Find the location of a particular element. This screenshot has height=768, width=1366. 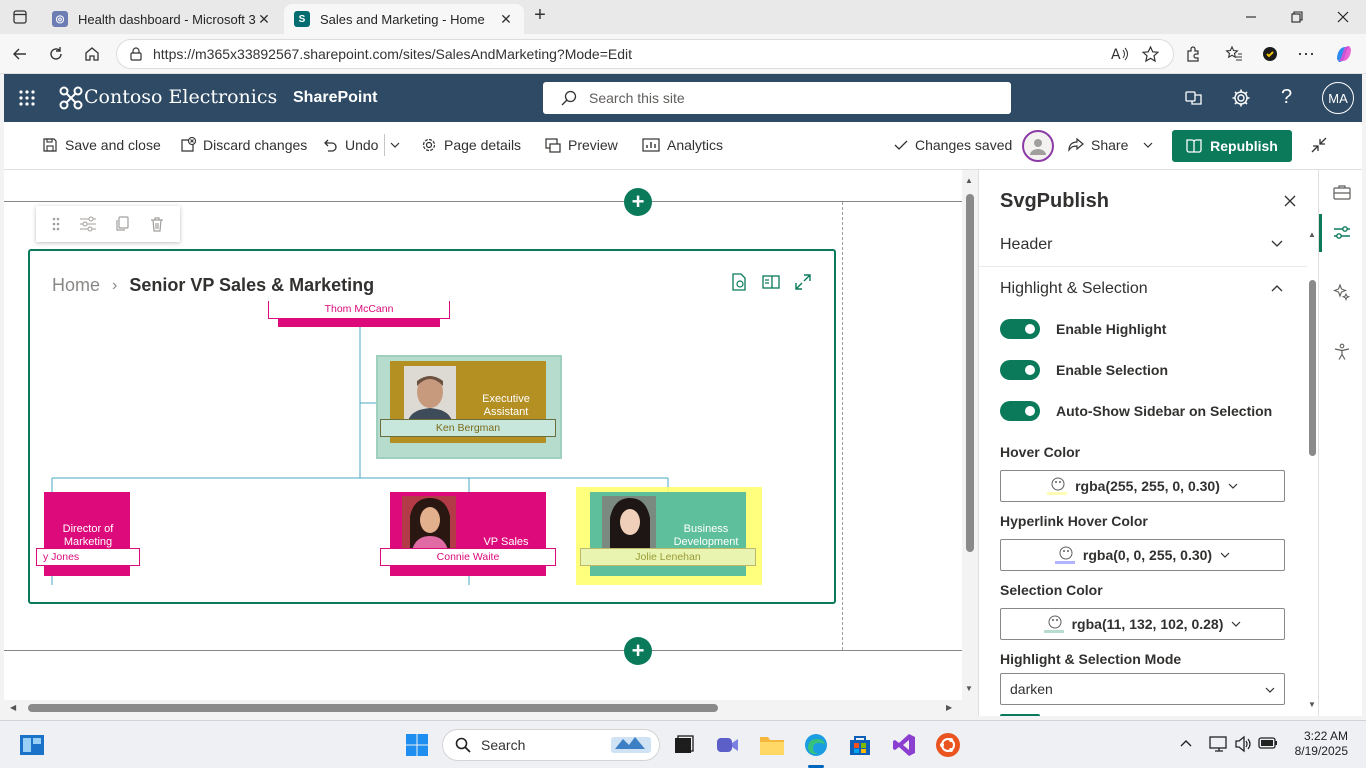

show-hidden-icons-chevron-icon is located at coordinates (1186, 743).